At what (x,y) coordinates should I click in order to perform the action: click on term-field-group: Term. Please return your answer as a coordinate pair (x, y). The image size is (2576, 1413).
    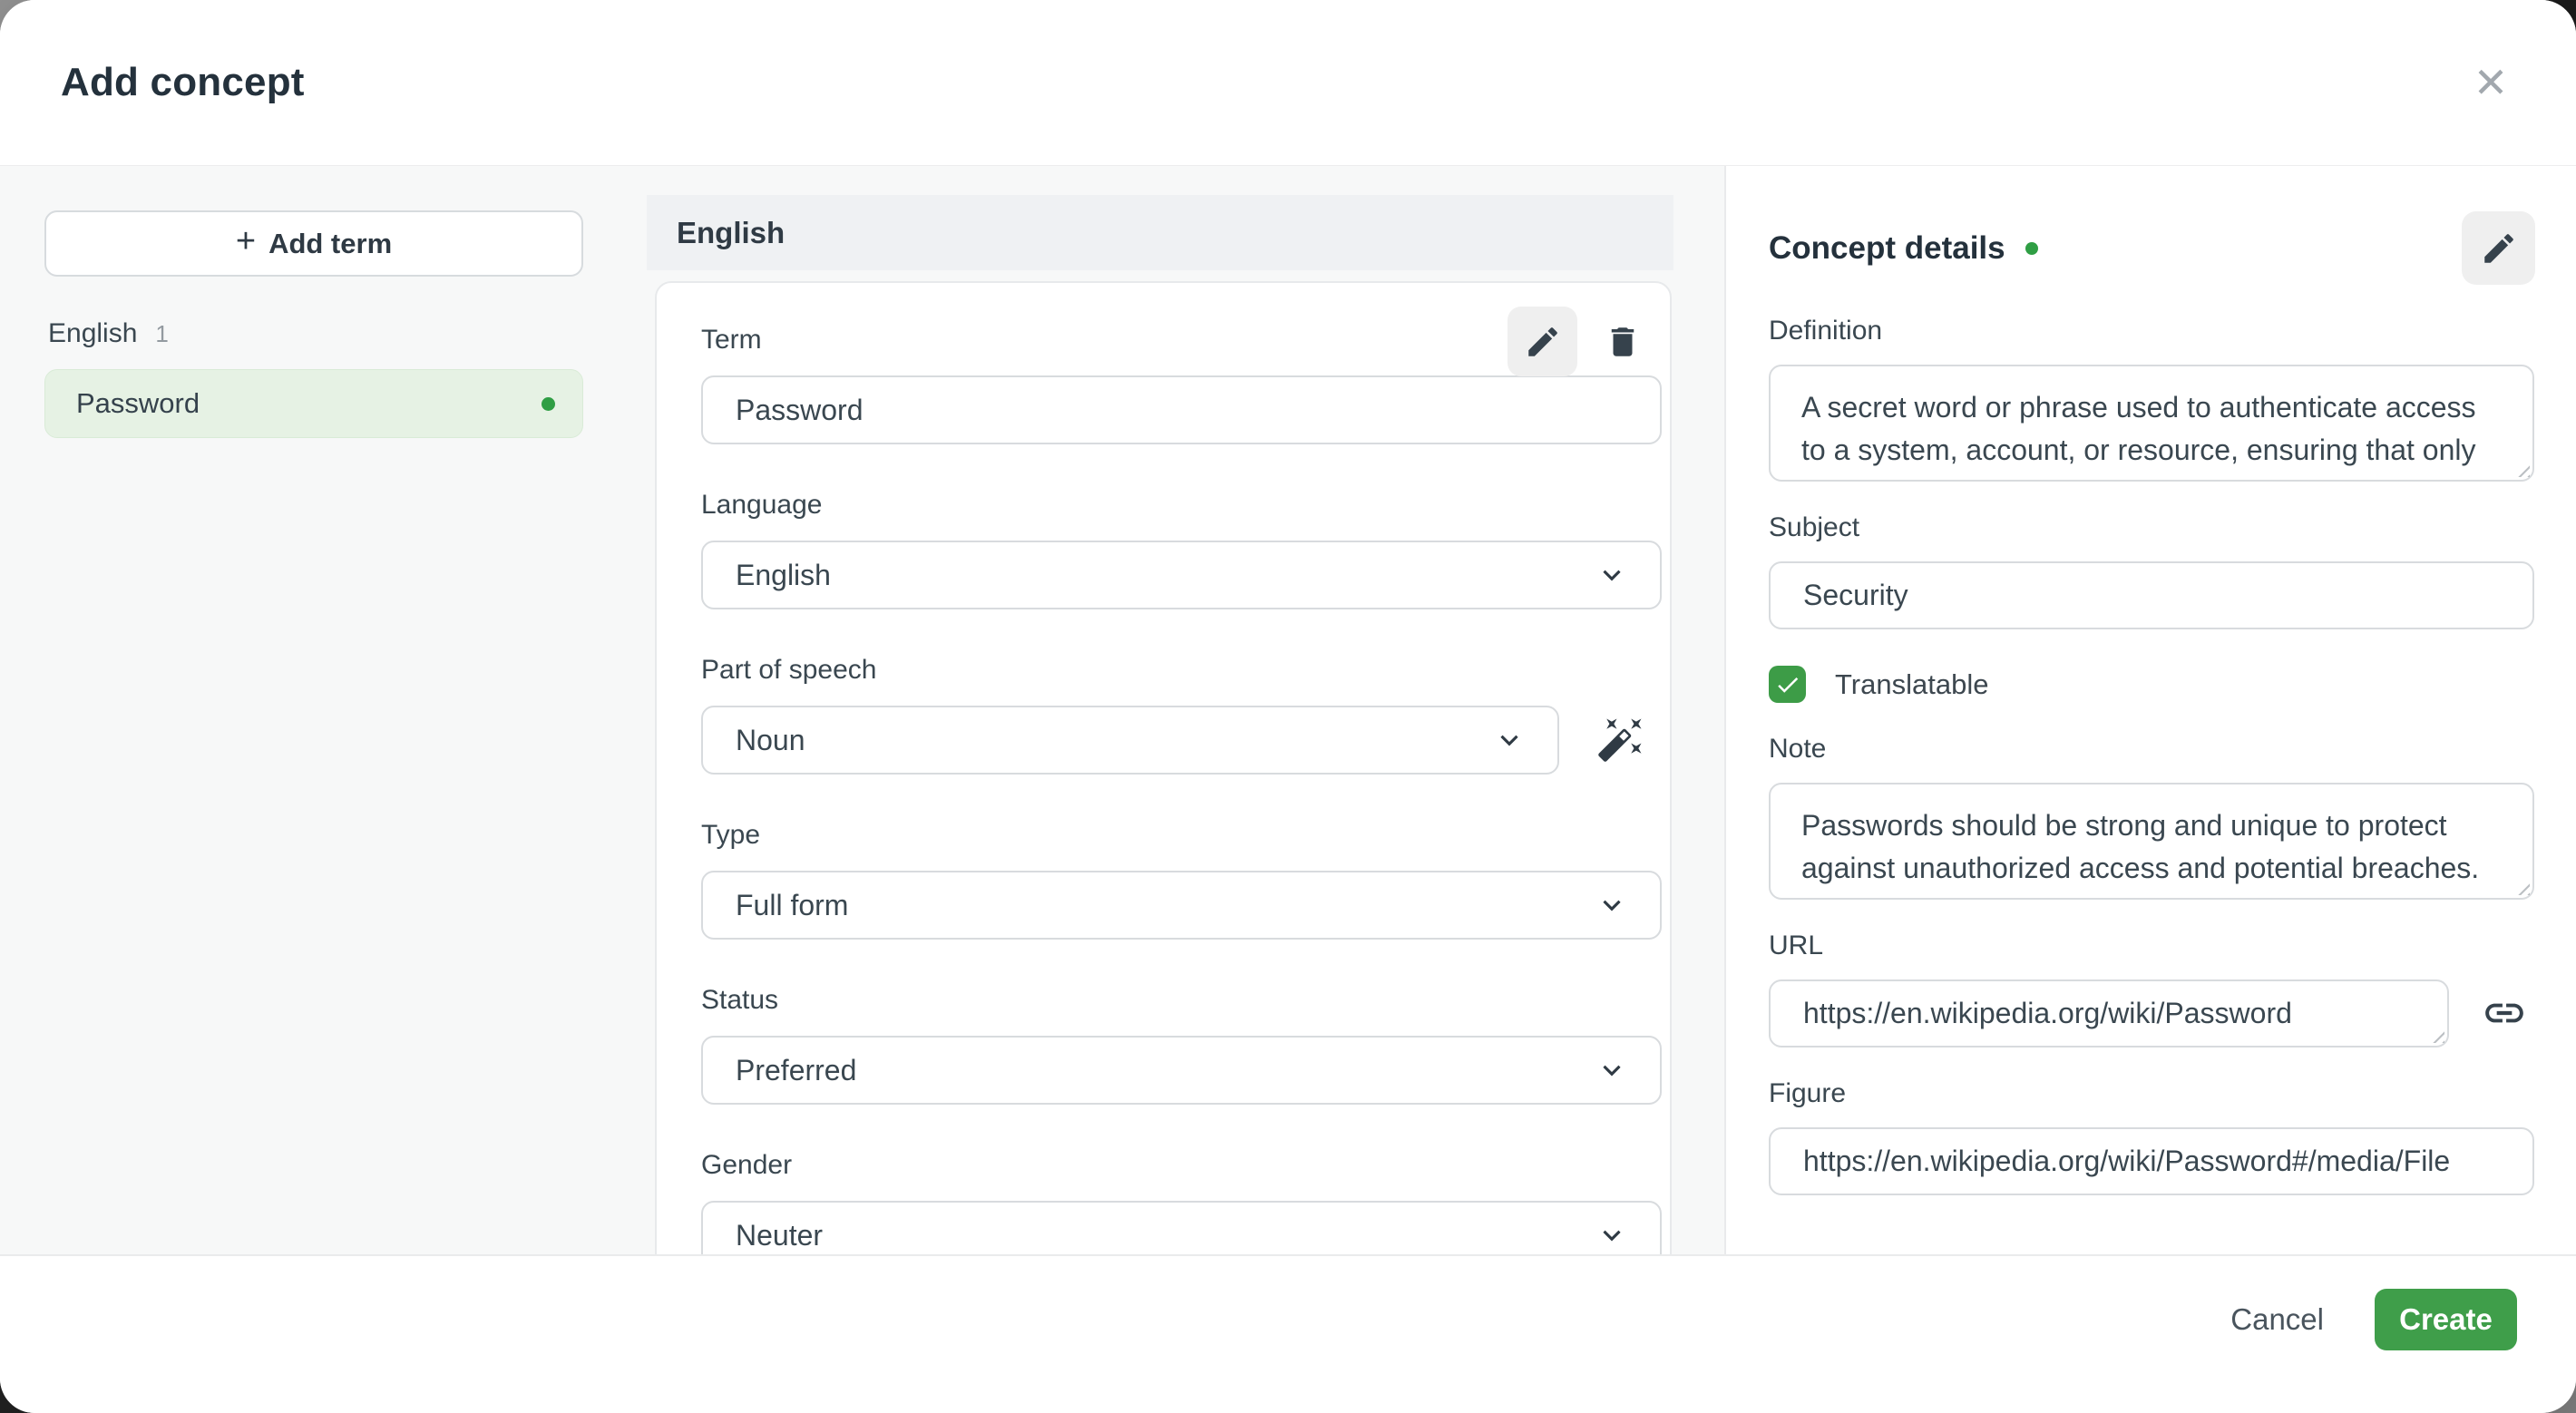
    Looking at the image, I should click on (1181, 384).